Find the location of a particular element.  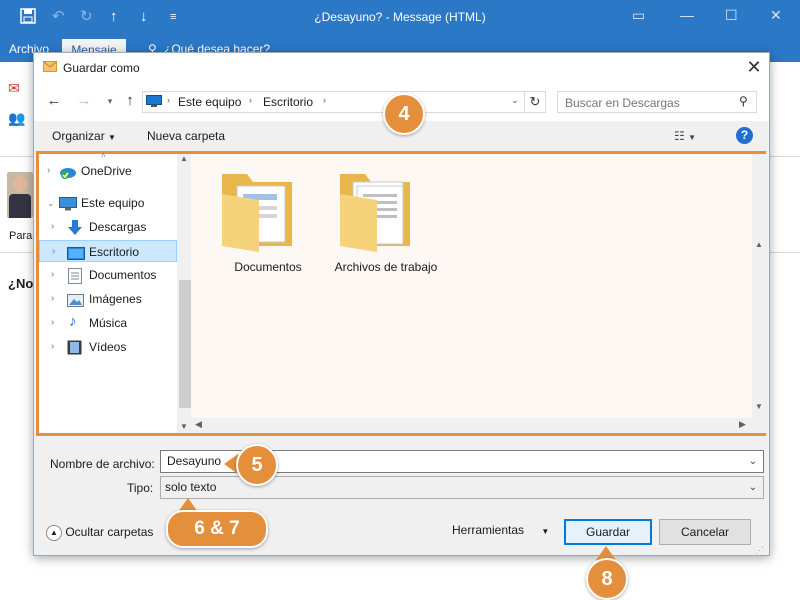

file-list-vertical-scrollbar: ▲ ▼ is located at coordinates (759, 293).